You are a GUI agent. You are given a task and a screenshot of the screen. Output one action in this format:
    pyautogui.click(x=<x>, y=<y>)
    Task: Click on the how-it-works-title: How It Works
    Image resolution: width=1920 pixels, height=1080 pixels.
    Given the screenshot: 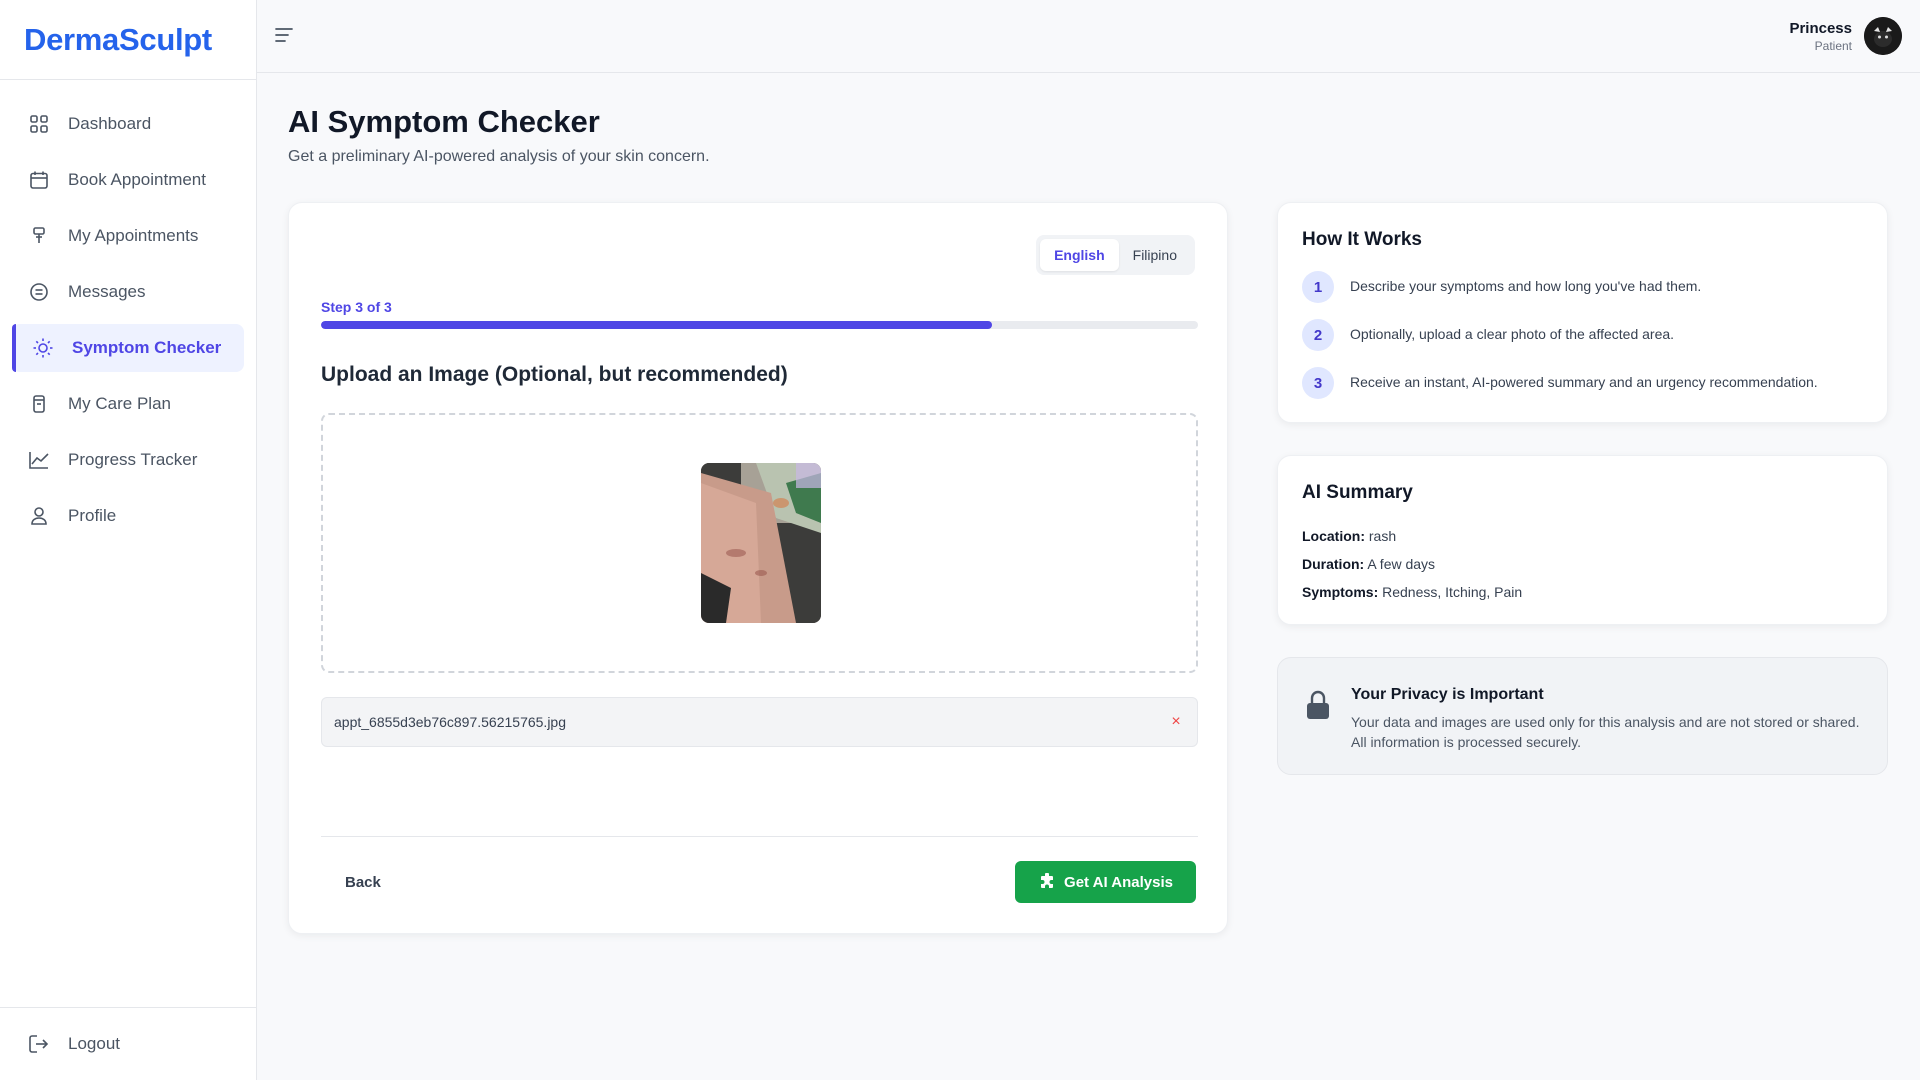 What is the action you would take?
    pyautogui.click(x=1362, y=239)
    